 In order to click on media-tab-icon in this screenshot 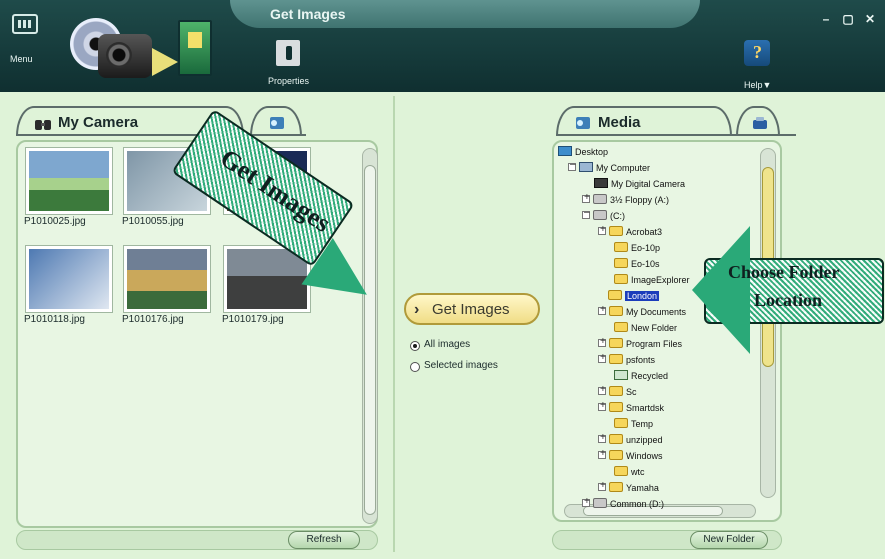, I will do `click(277, 123)`.